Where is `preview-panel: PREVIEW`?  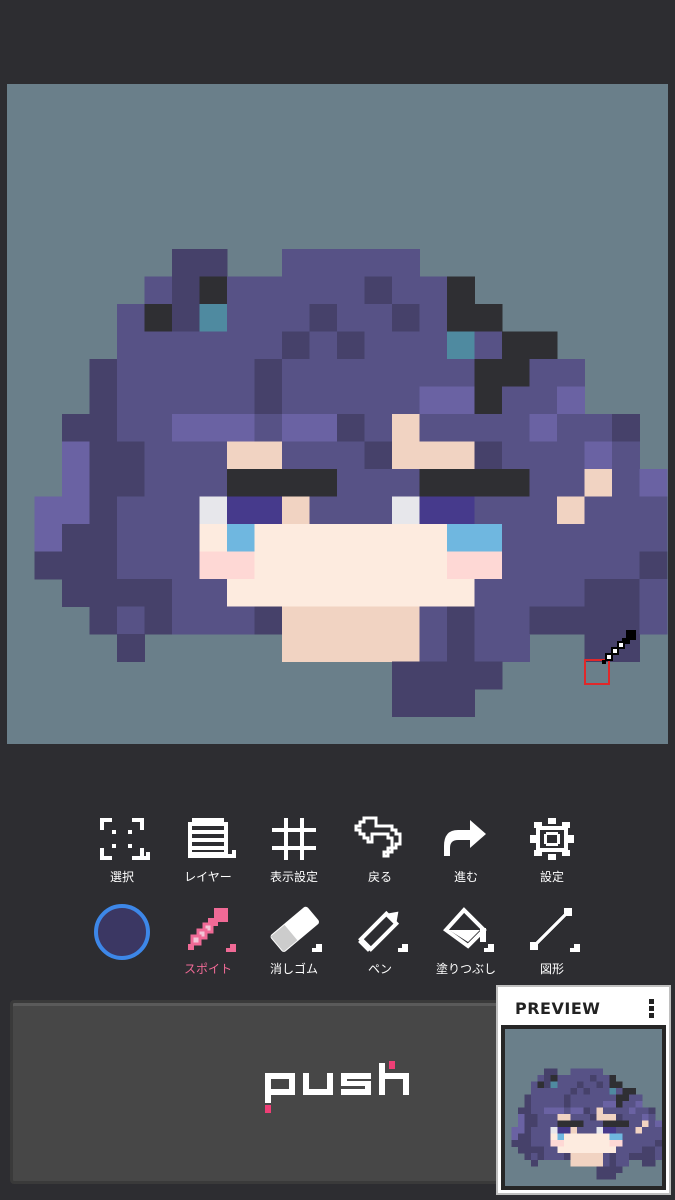
preview-panel: PREVIEW is located at coordinates (583, 1090).